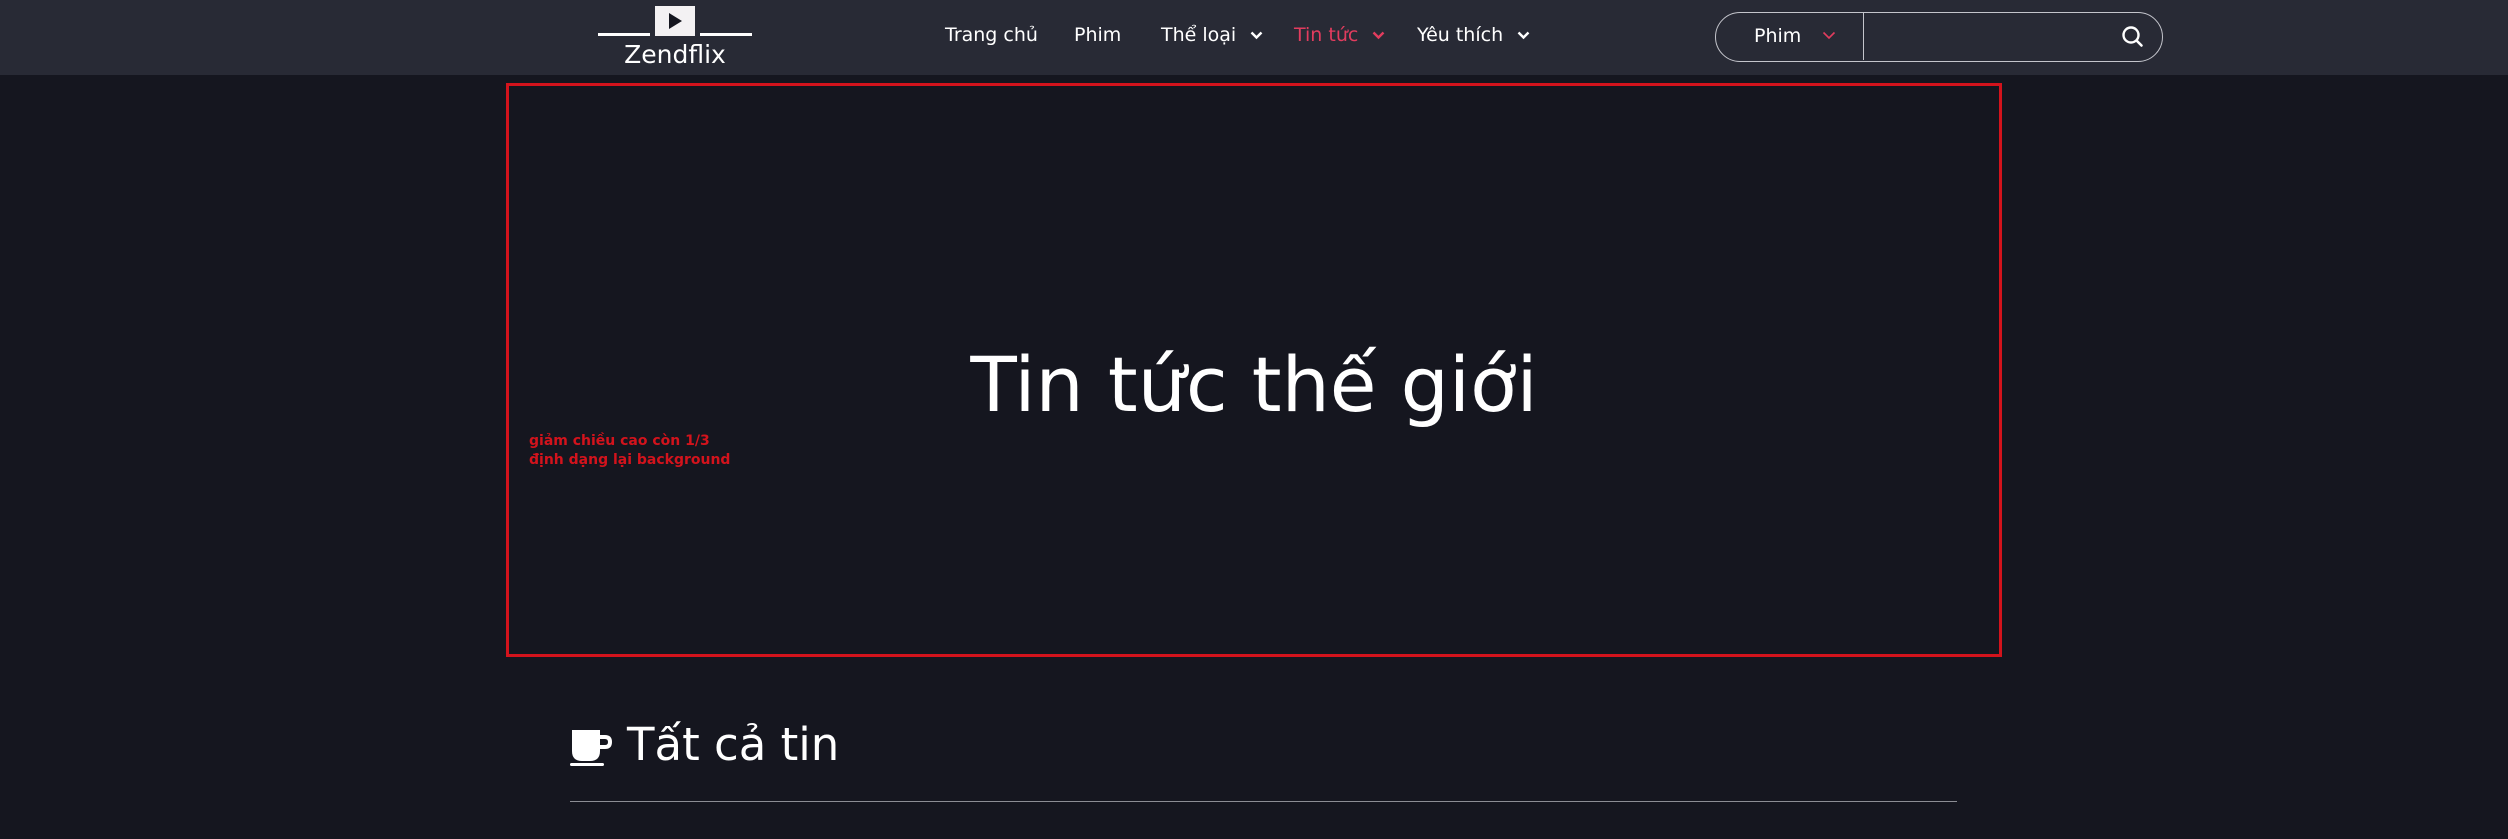  What do you see at coordinates (675, 21) in the screenshot?
I see `play-logo-icon` at bounding box center [675, 21].